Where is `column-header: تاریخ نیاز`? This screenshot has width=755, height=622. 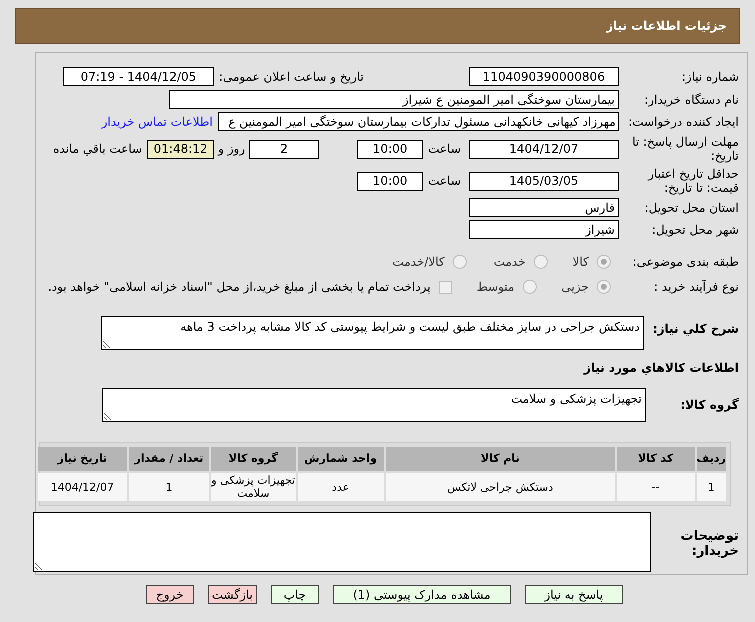 column-header: تاریخ نیاز is located at coordinates (83, 459).